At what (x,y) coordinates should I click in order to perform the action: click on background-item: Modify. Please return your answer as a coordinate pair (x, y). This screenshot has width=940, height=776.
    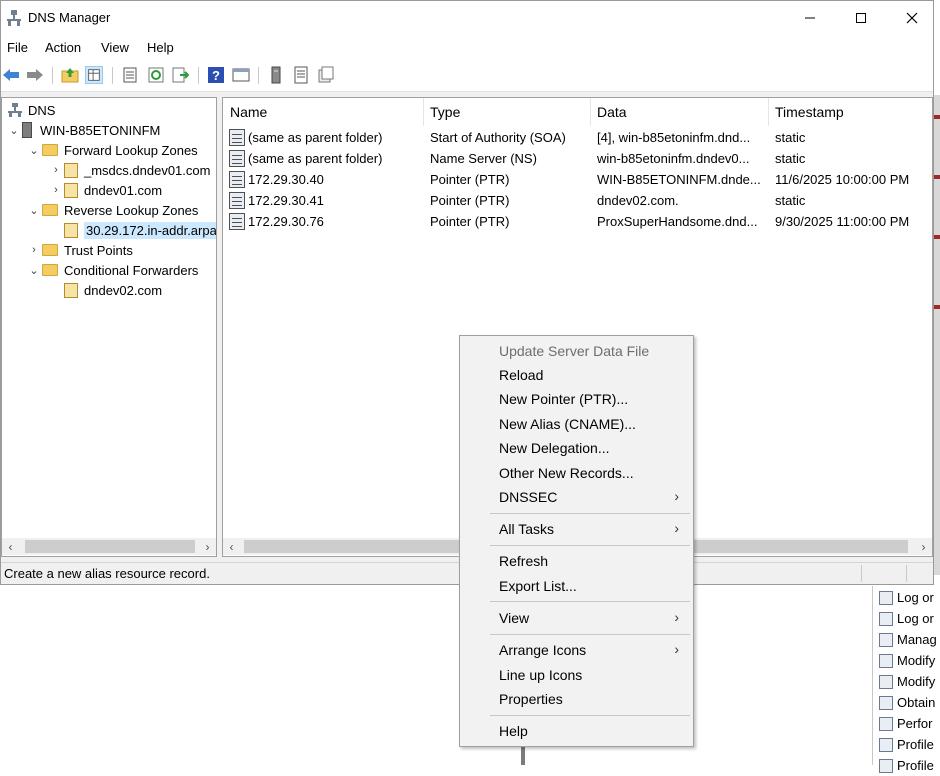
    Looking at the image, I should click on (907, 681).